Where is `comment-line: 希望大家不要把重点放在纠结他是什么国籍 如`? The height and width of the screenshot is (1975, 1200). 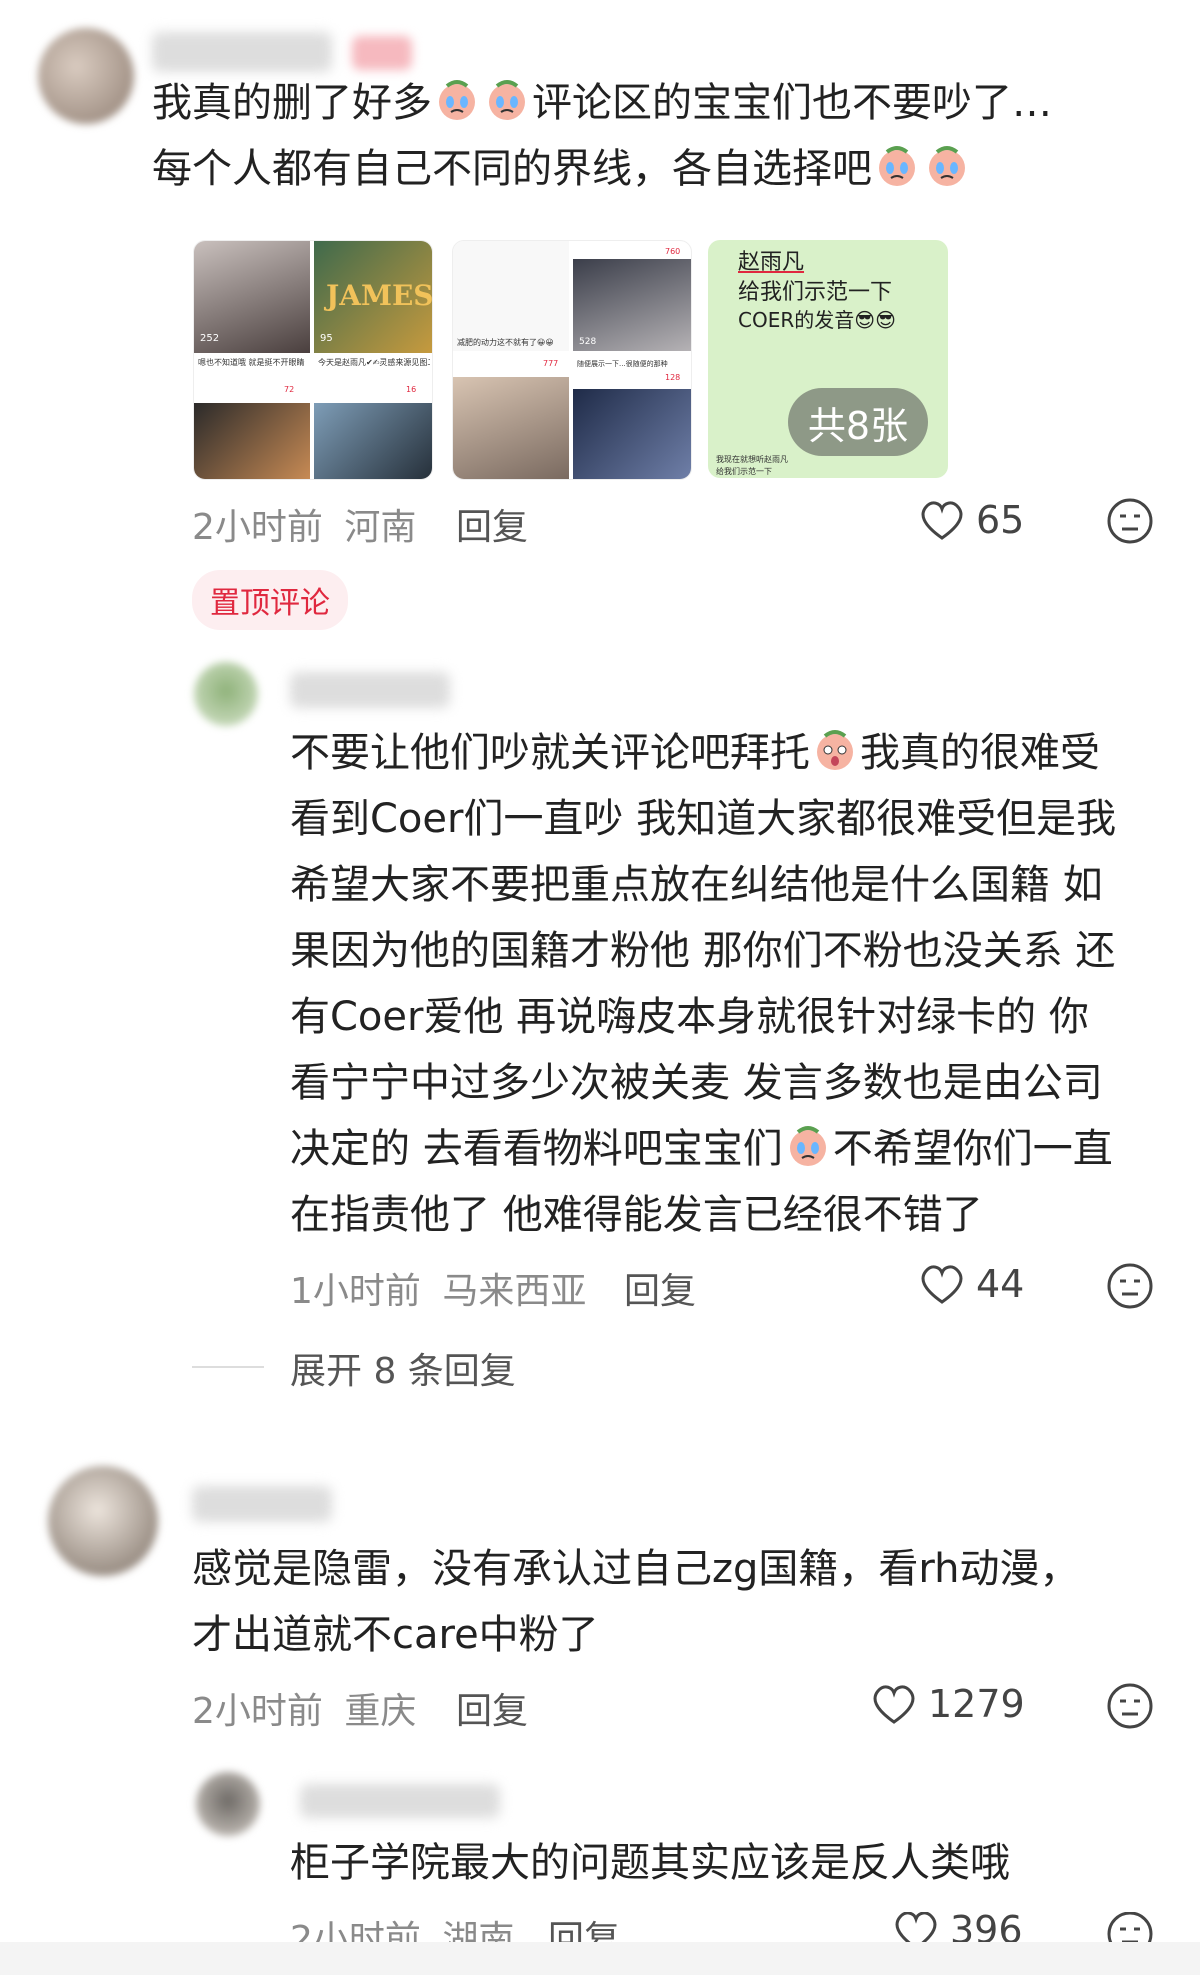
comment-line: 希望大家不要把重点放在纠结他是什么国籍 如 is located at coordinates (696, 885).